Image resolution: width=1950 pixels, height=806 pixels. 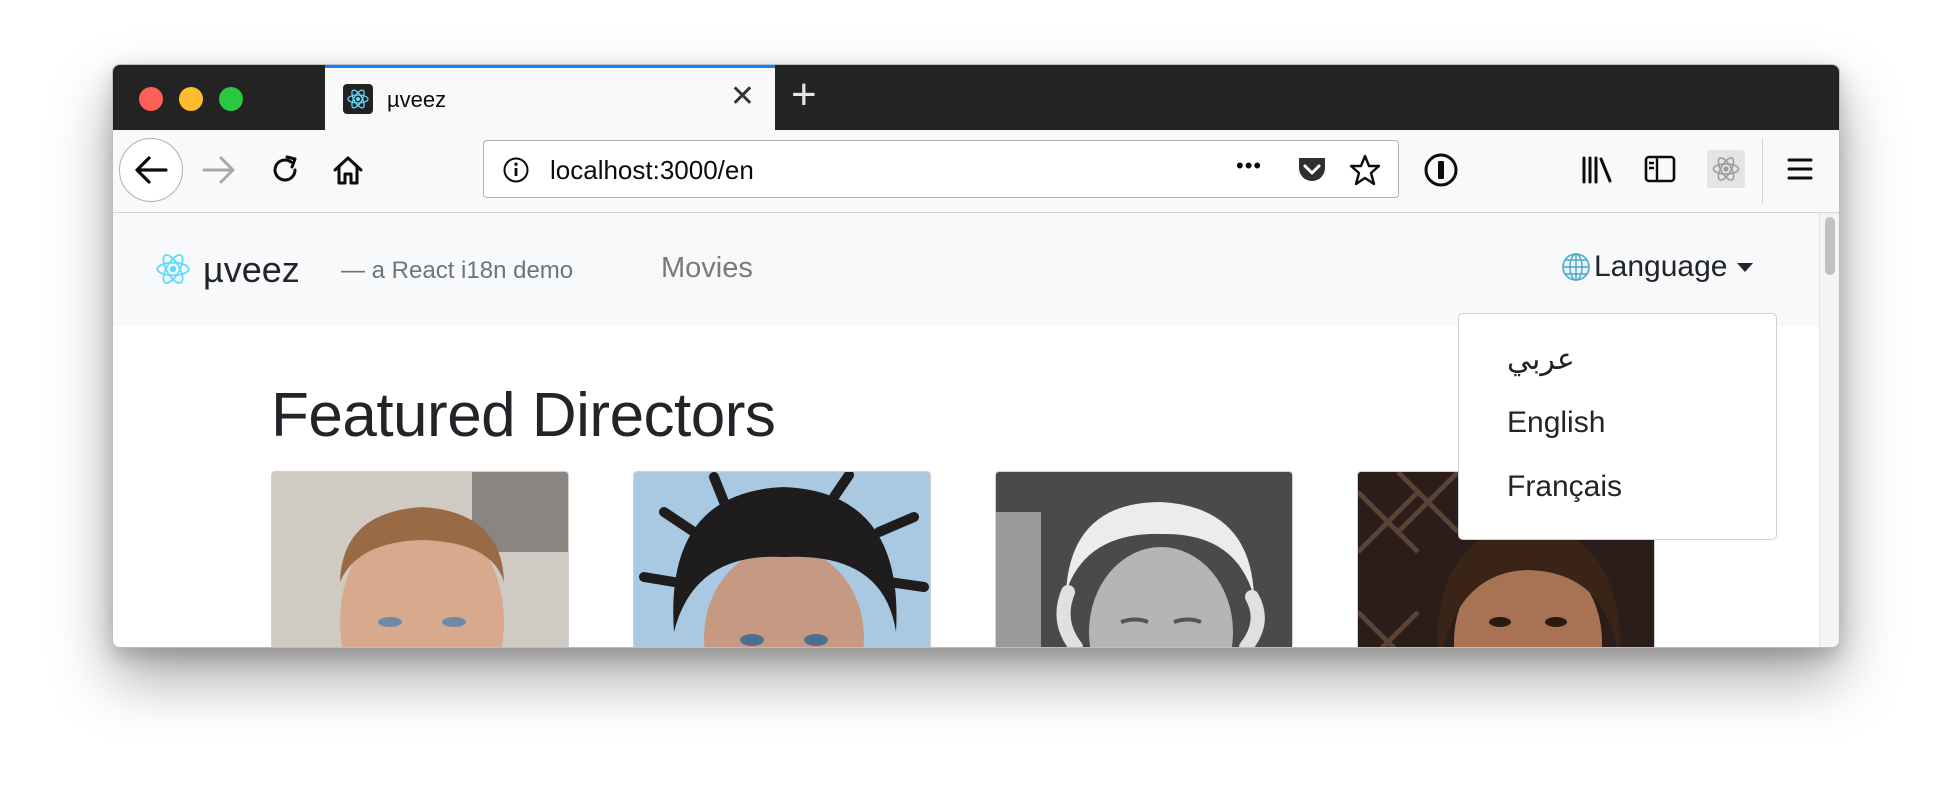 What do you see at coordinates (191, 99) in the screenshot?
I see `window-minimize-button` at bounding box center [191, 99].